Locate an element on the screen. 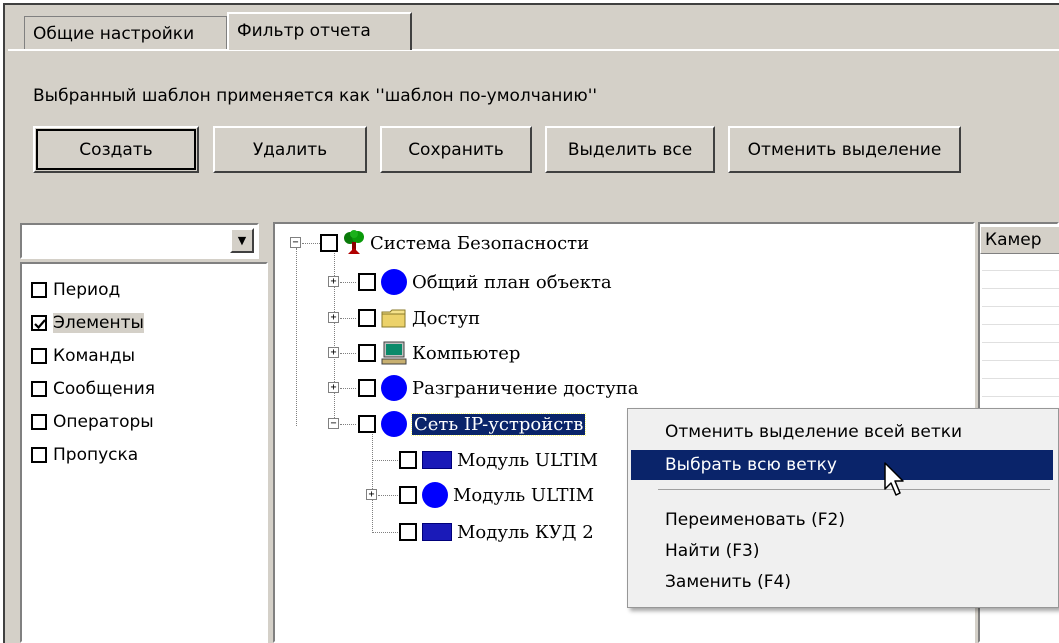 Image resolution: width=1059 pixels, height=643 pixels. tree-node-label: Система Безопасности is located at coordinates (480, 243).